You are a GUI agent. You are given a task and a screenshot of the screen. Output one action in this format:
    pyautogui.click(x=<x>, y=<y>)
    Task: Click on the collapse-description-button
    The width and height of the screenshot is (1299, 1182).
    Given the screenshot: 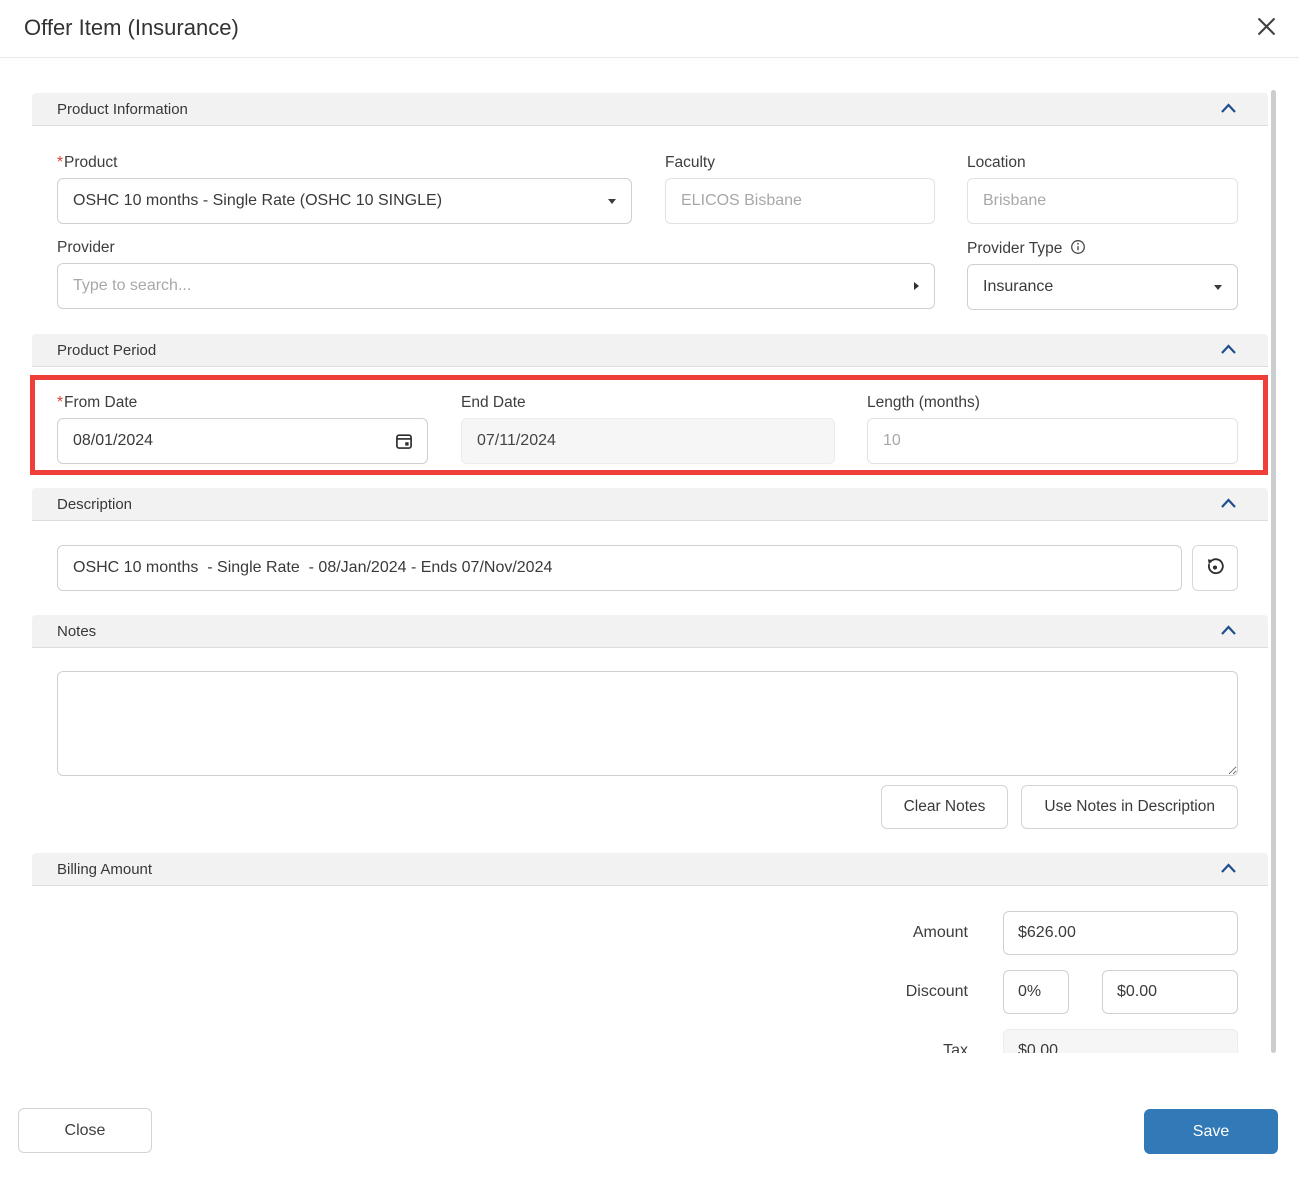 What is the action you would take?
    pyautogui.click(x=1228, y=504)
    